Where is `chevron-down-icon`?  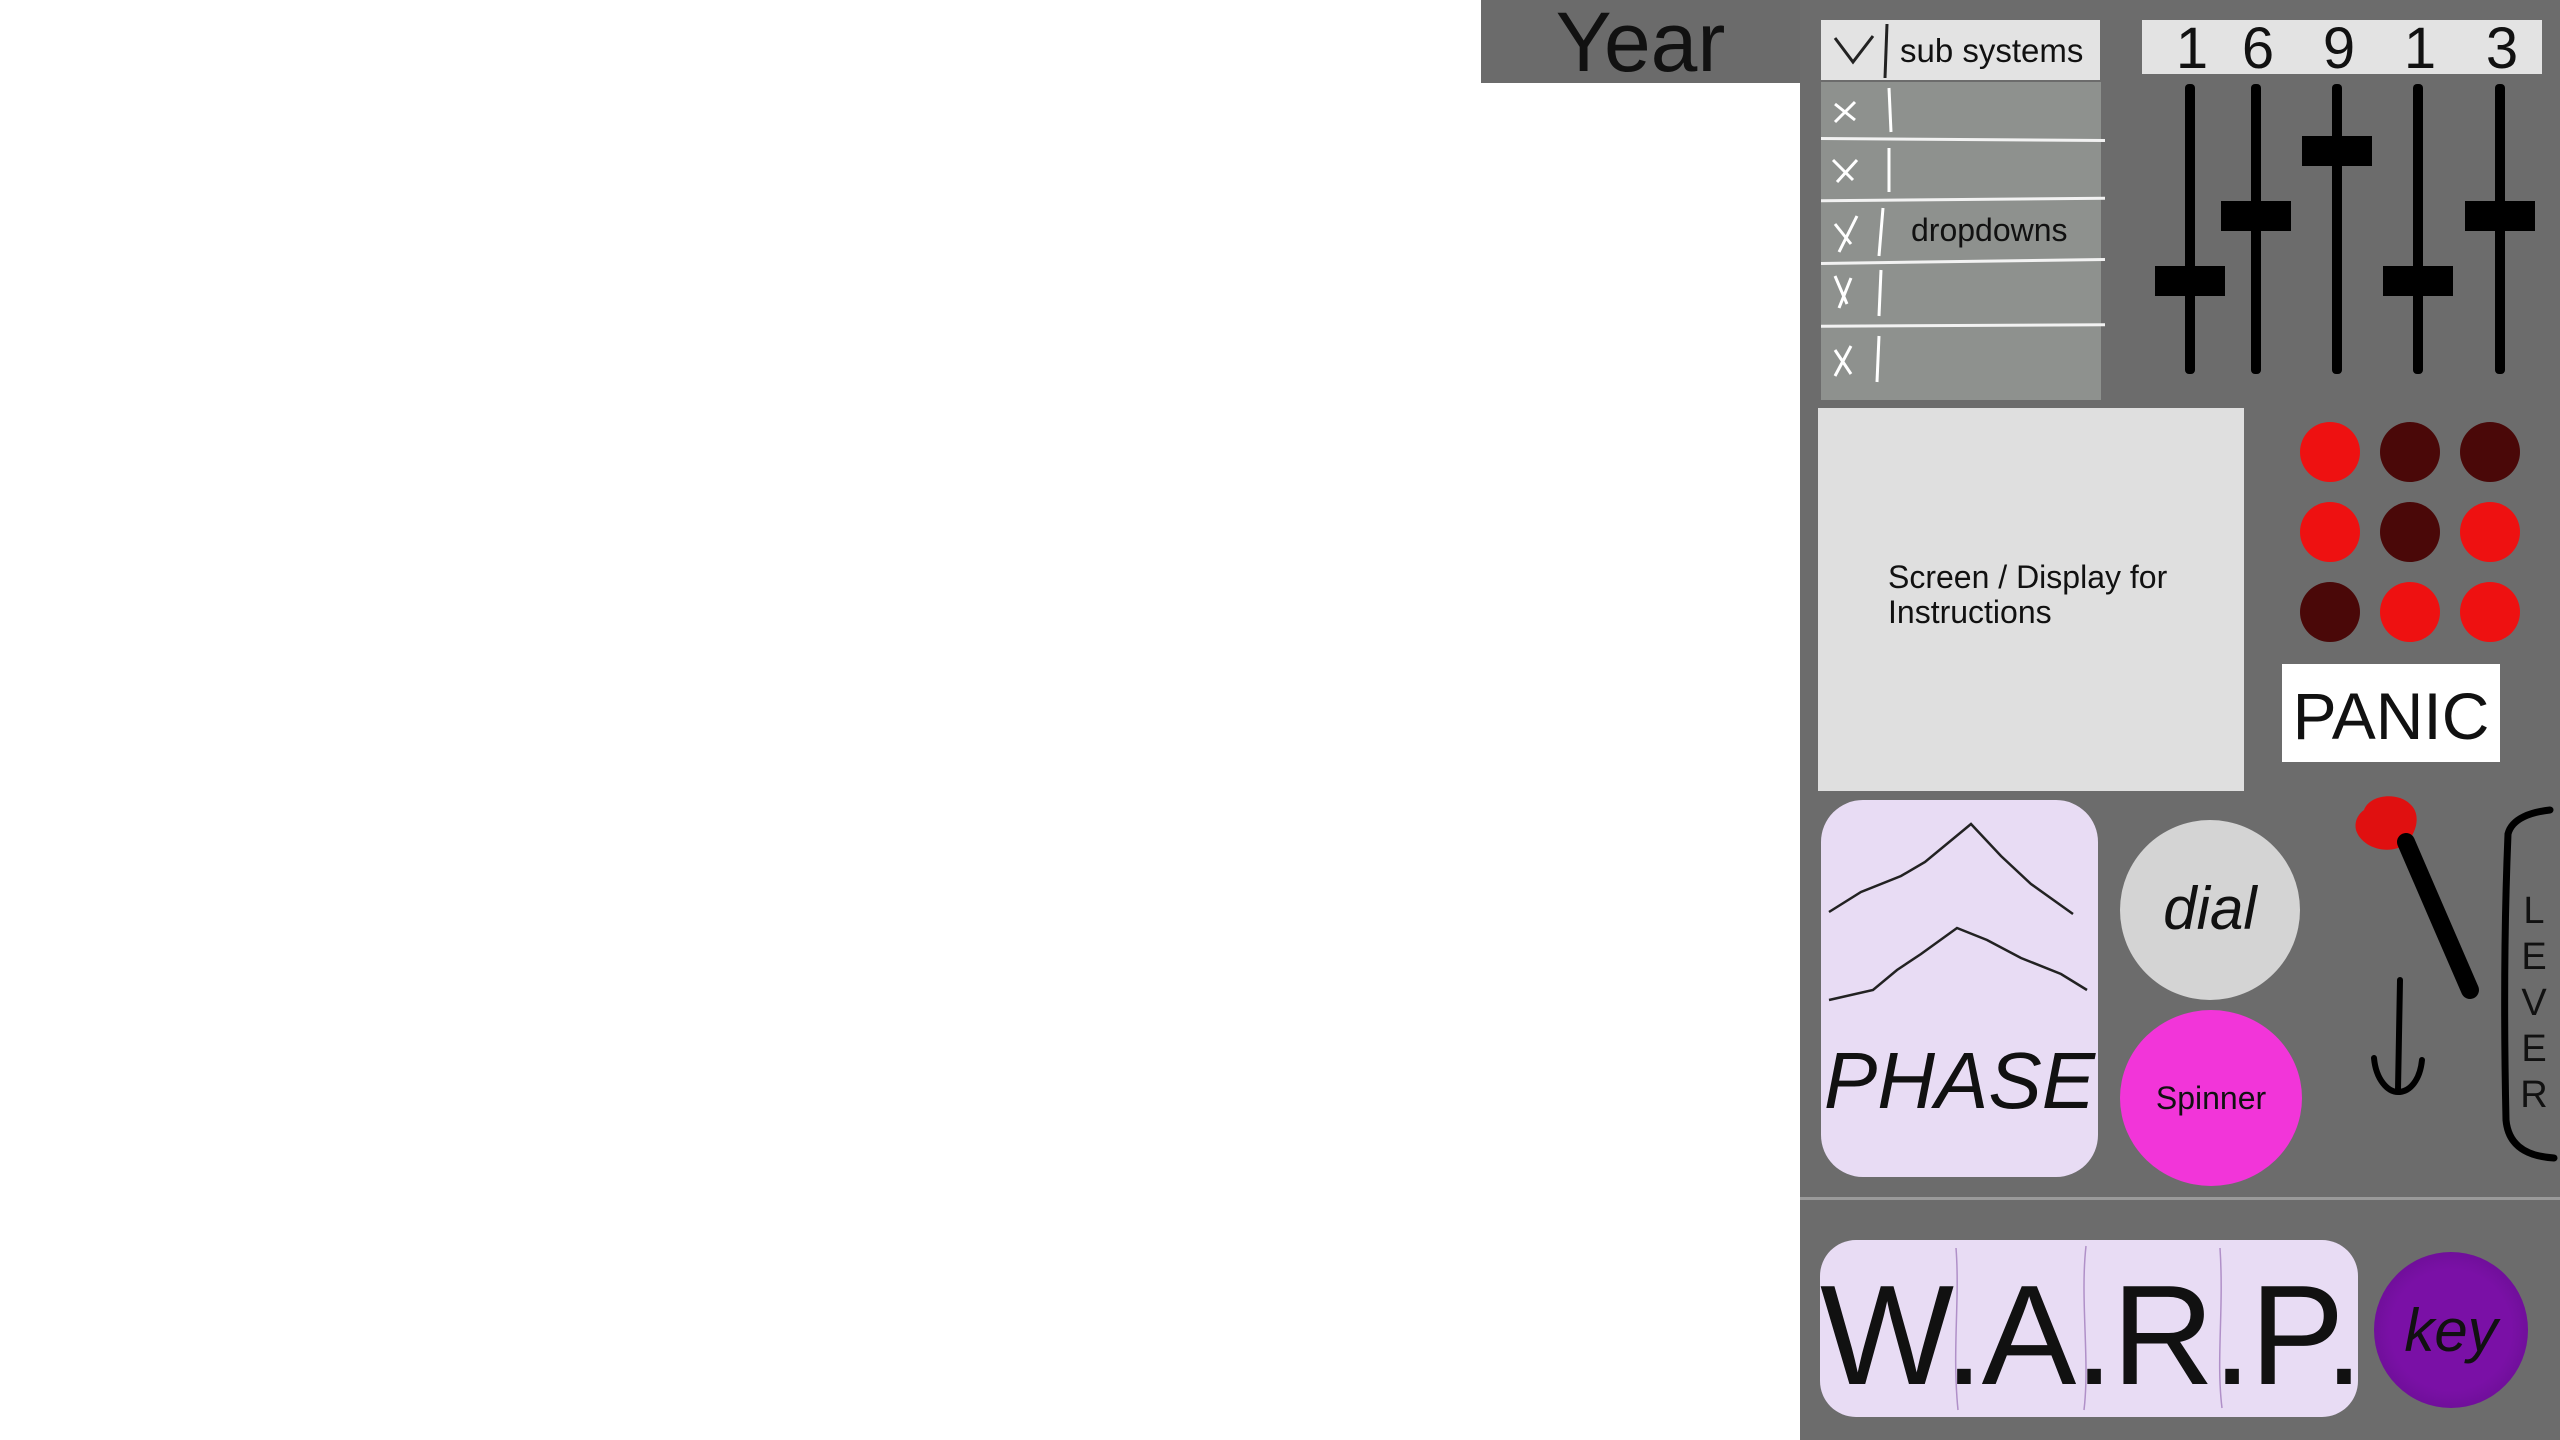 chevron-down-icon is located at coordinates (1861, 51).